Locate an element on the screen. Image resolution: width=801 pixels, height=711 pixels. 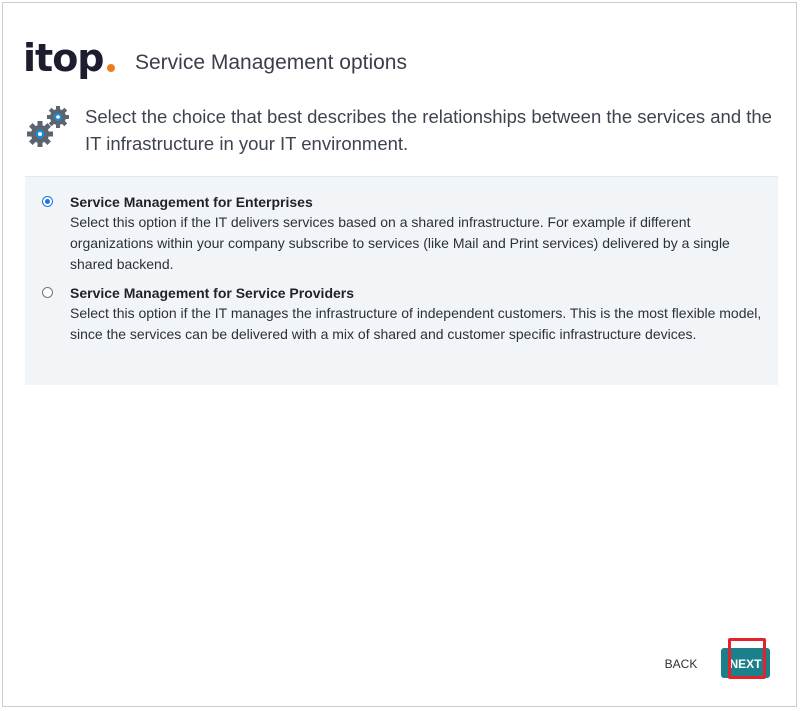
radio-service-providers is located at coordinates (47, 292).